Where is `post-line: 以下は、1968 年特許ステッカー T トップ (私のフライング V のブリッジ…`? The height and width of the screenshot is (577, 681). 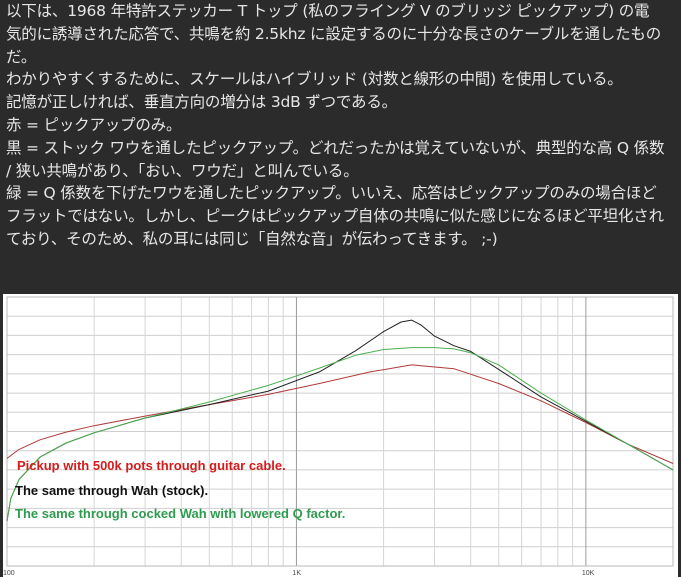 post-line: 以下は、1968 年特許ステッカー T トップ (私のフライング V のブリッジ… is located at coordinates (328, 11).